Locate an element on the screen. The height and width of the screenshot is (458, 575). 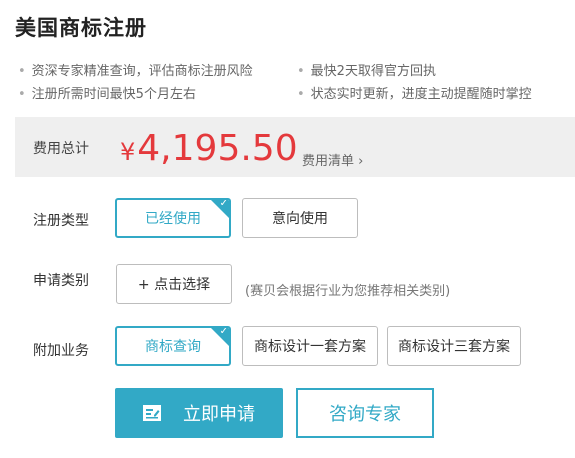
select-category-button: + 点击选择 is located at coordinates (174, 284).